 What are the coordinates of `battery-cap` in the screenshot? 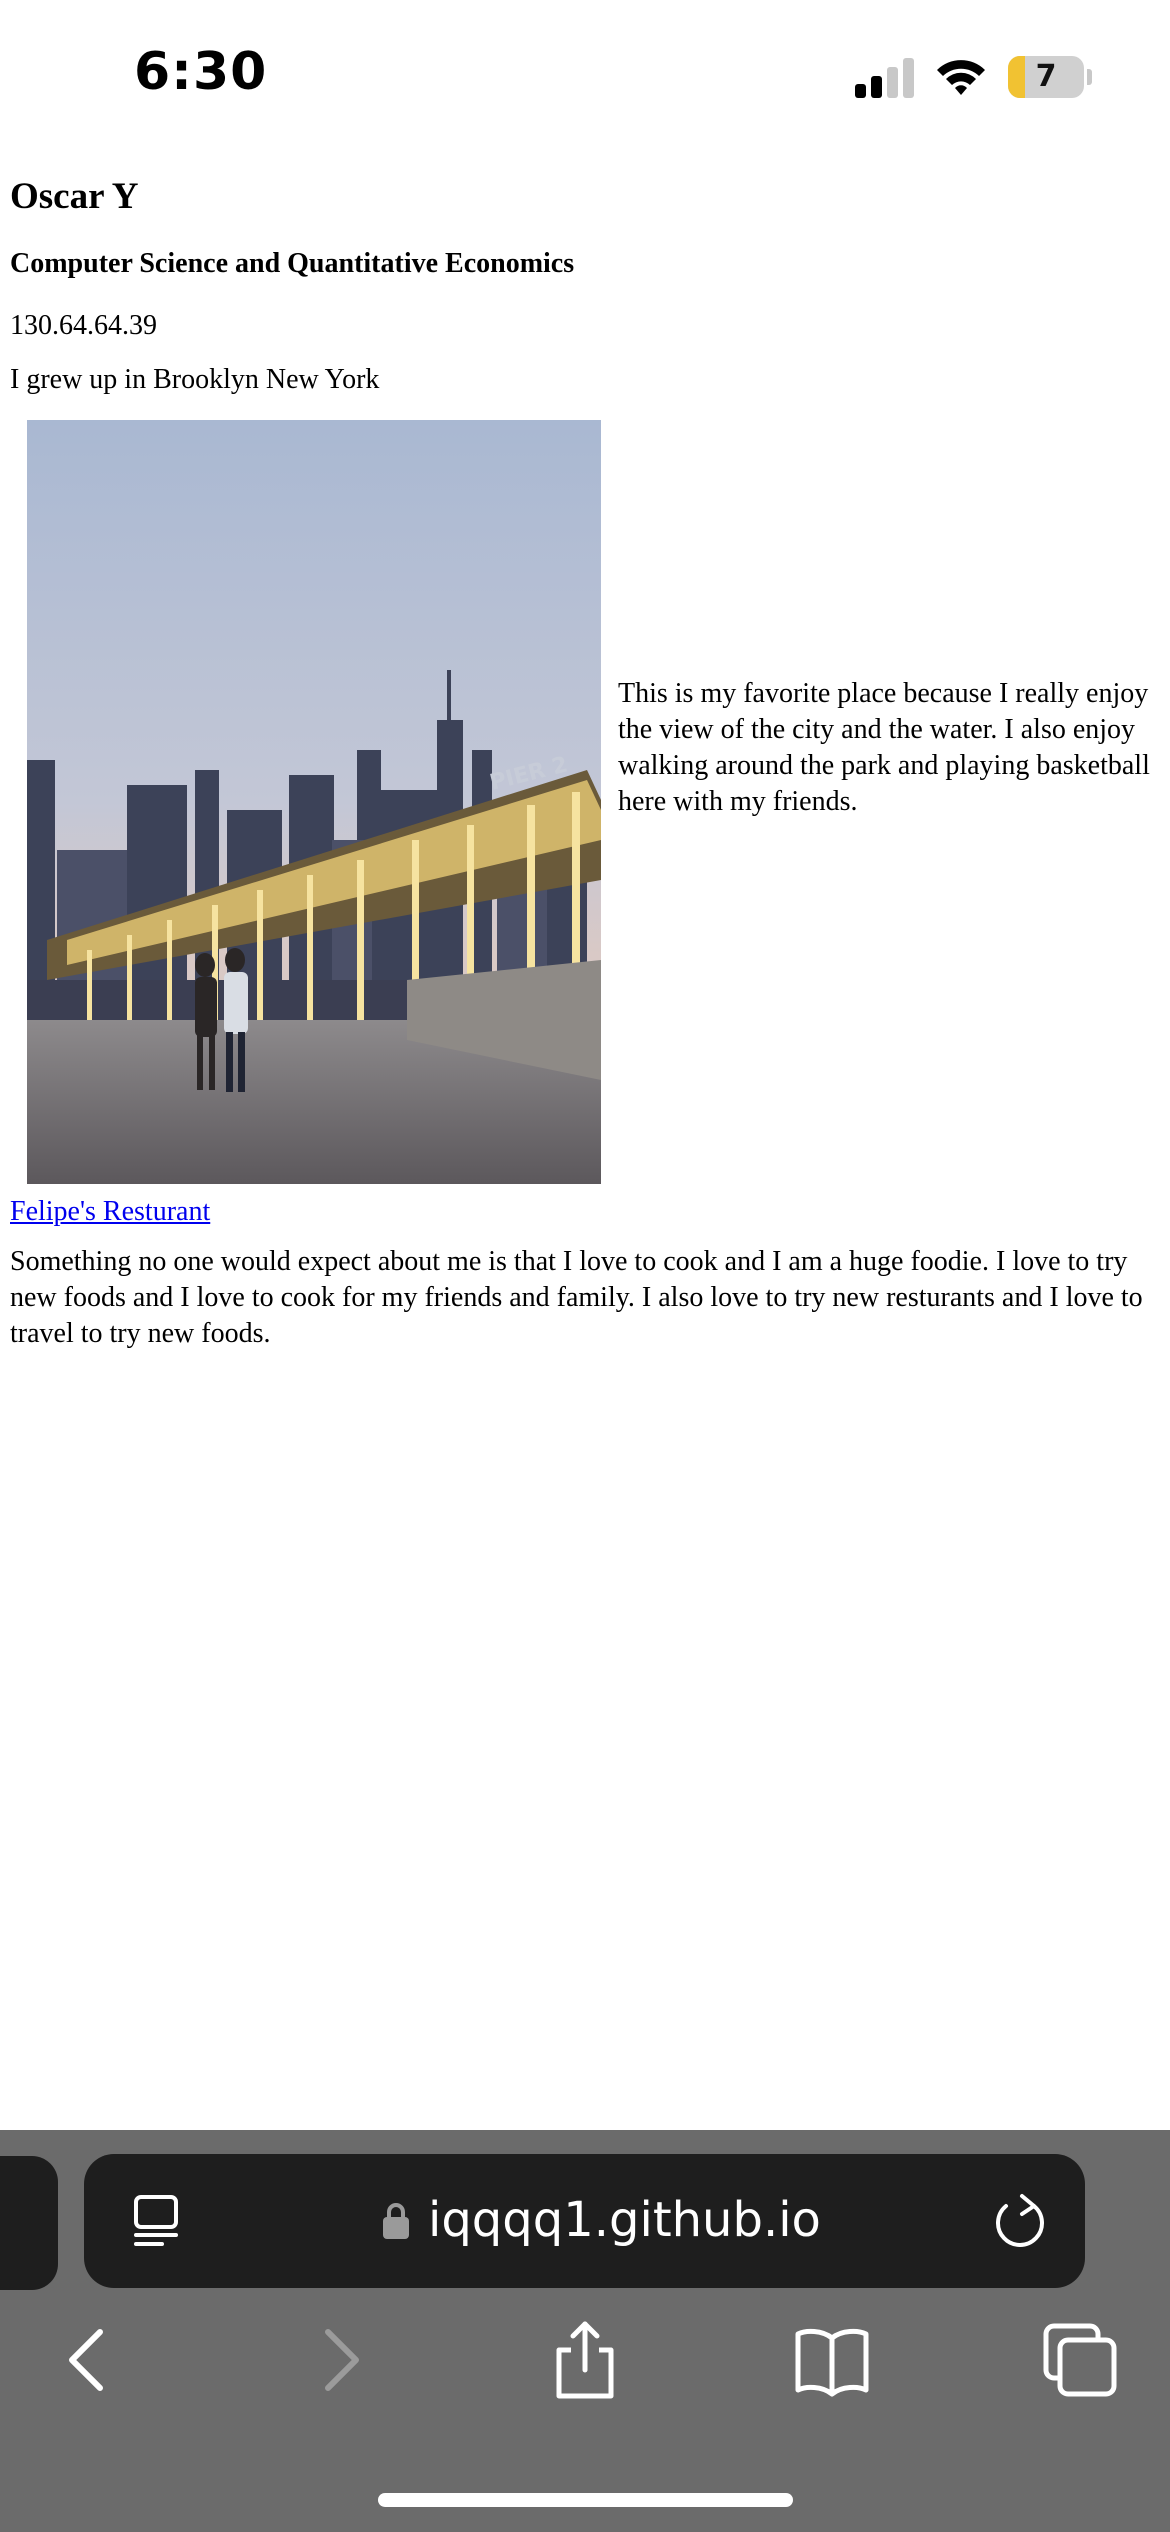 It's located at (1089, 77).